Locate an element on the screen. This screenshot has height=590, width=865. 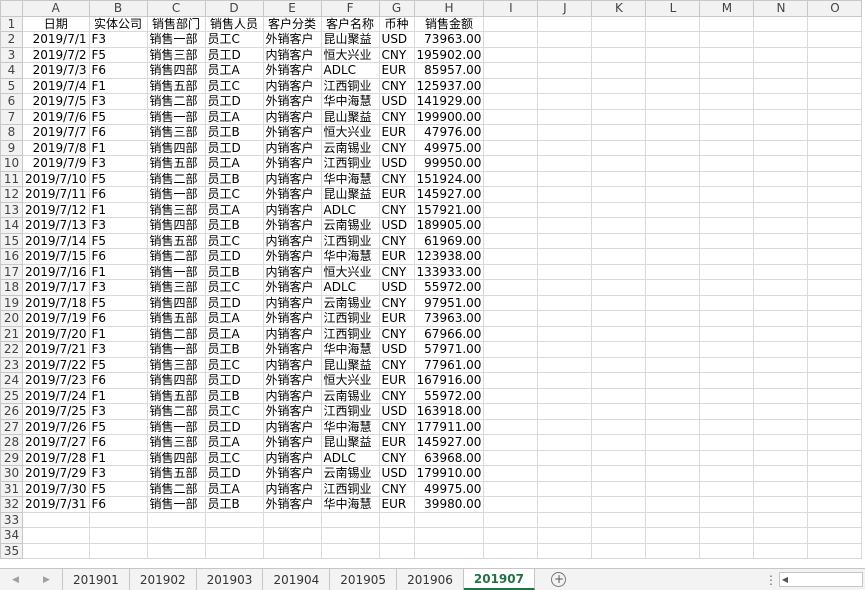
cell: 2019/7/24 is located at coordinates (56, 395).